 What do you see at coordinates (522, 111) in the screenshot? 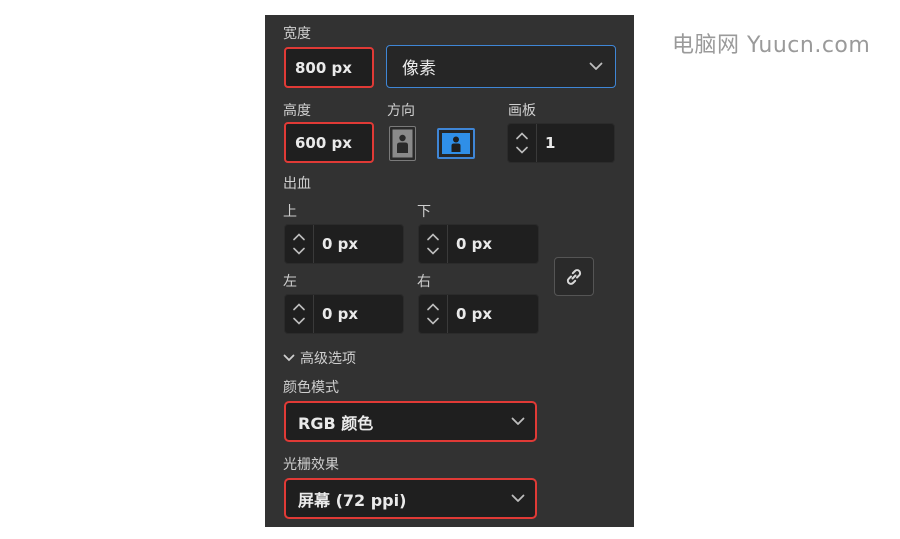
I see `artboards-label: 画板` at bounding box center [522, 111].